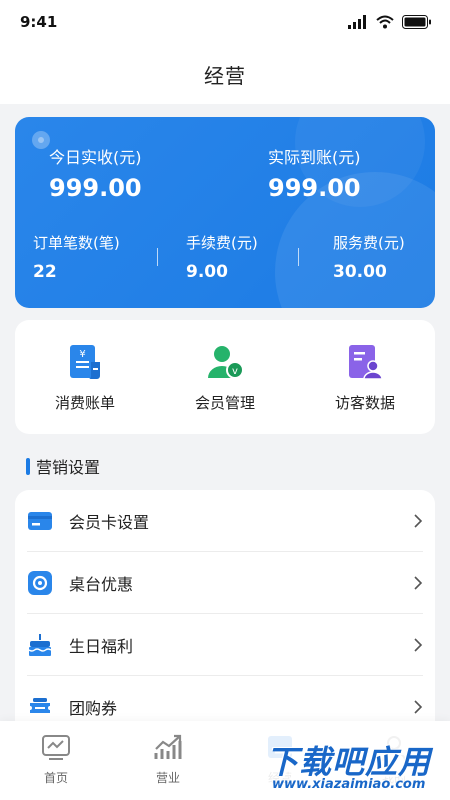 The width and height of the screenshot is (450, 800). What do you see at coordinates (76, 243) in the screenshot?
I see `orders-label: 订单笔数(笔)` at bounding box center [76, 243].